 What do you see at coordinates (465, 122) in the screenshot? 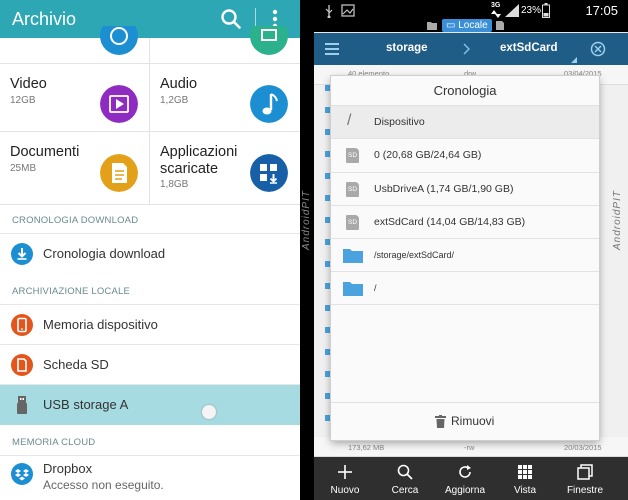
I see `history-item-device: / Dispositivo` at bounding box center [465, 122].